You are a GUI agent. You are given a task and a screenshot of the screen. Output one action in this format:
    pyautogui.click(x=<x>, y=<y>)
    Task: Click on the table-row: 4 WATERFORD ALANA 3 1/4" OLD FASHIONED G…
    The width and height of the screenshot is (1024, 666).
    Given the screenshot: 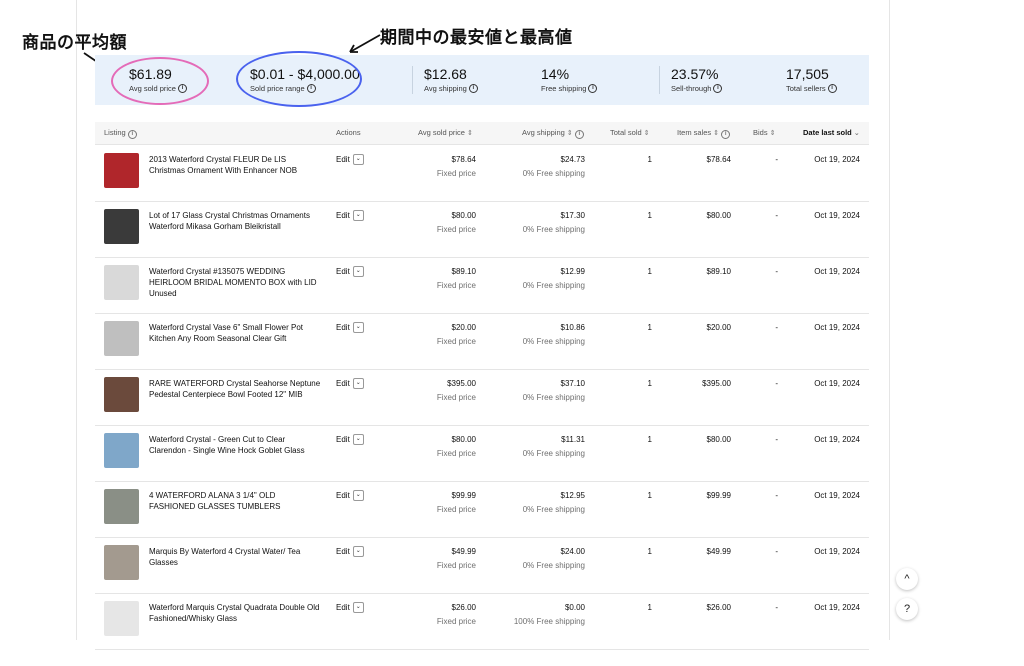 What is the action you would take?
    pyautogui.click(x=482, y=509)
    